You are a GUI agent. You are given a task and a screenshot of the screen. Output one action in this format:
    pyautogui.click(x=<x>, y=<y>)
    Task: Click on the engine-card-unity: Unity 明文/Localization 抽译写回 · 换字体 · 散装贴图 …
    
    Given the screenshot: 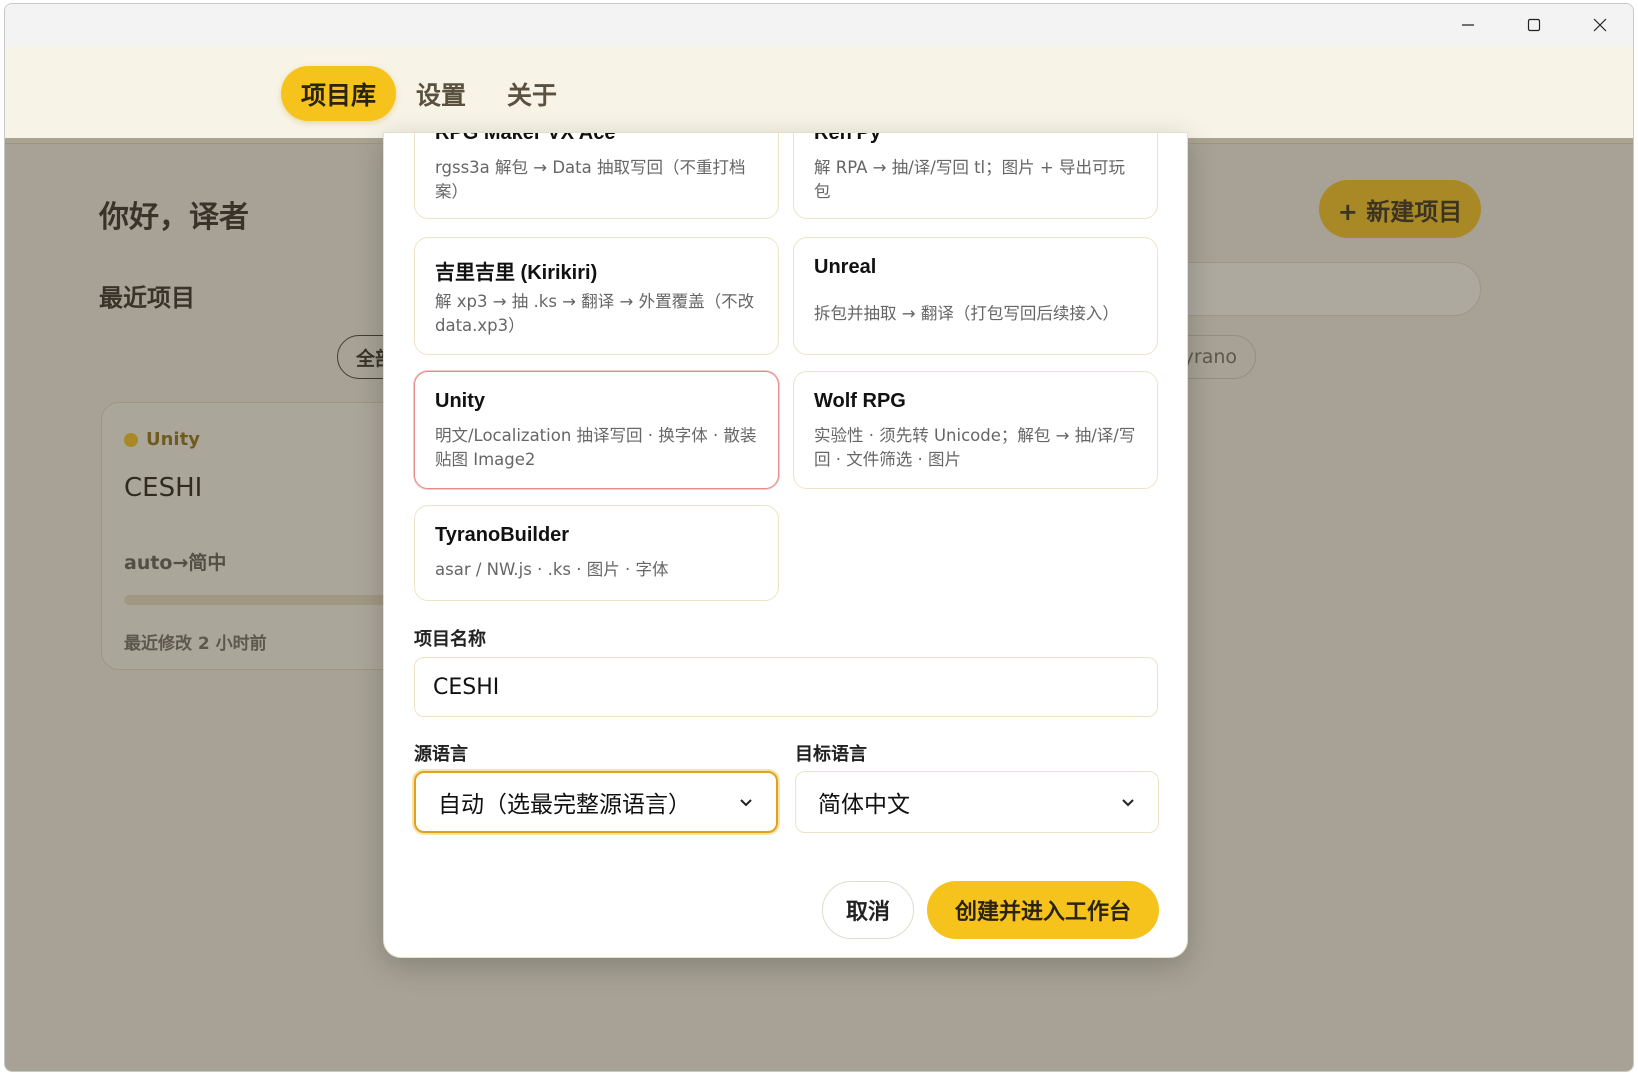 What is the action you would take?
    pyautogui.click(x=596, y=430)
    